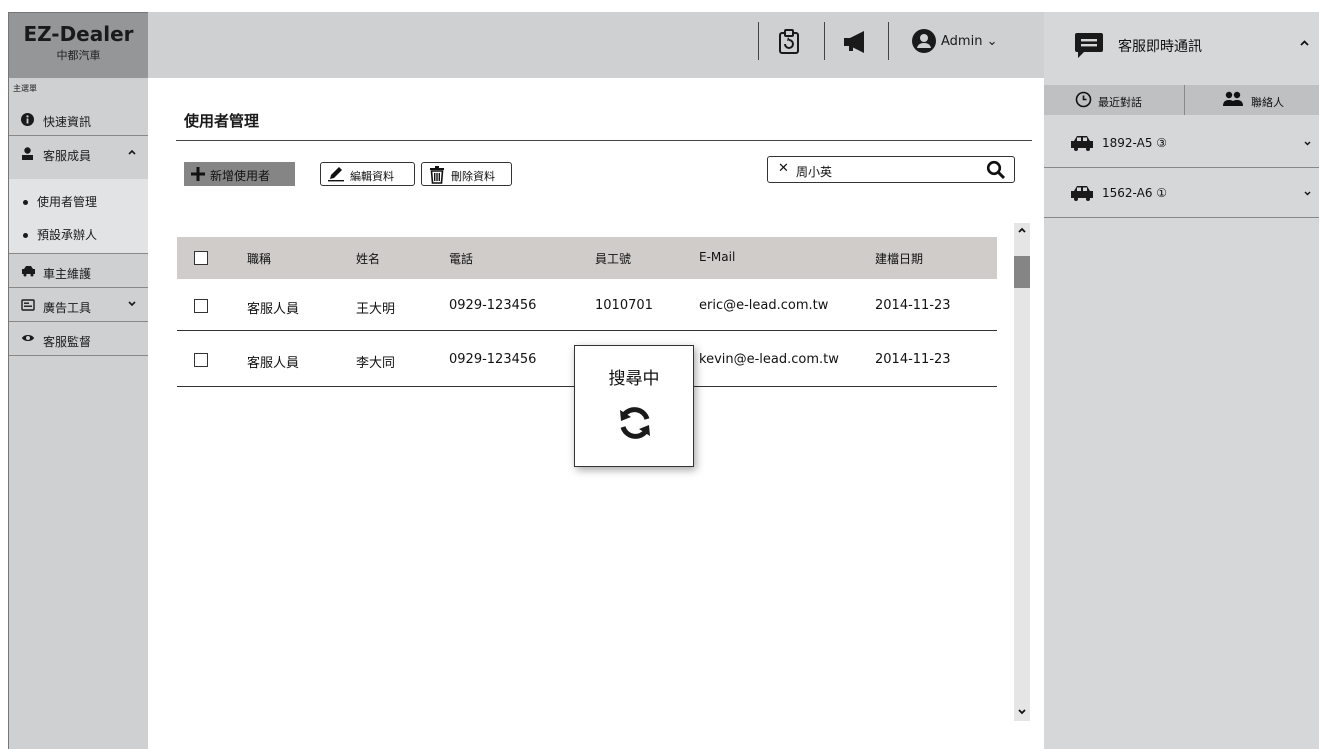 The image size is (1319, 749). I want to click on user-menu: Admin ⌄, so click(969, 41).